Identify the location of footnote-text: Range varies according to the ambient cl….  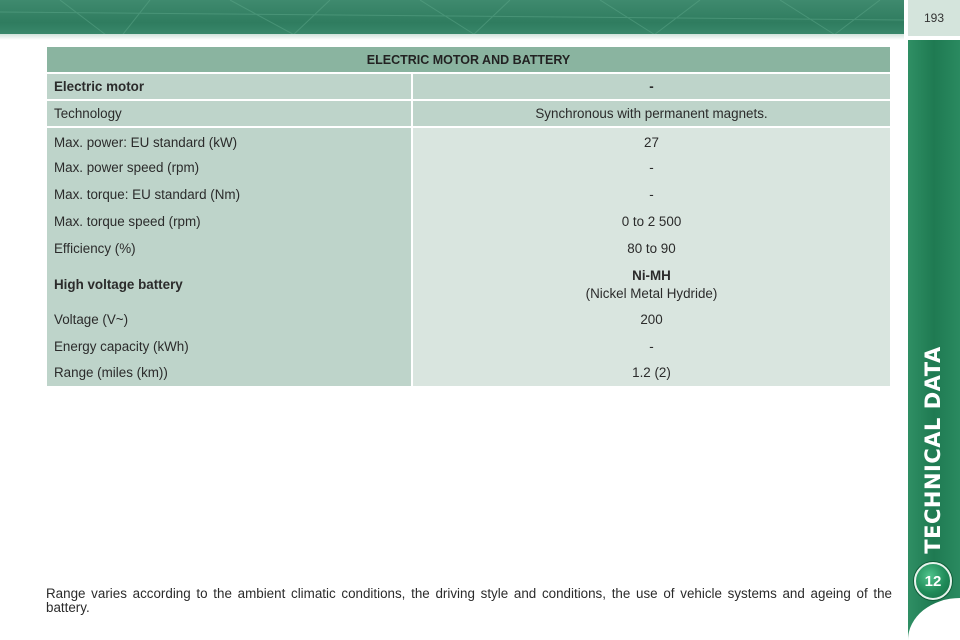
(469, 600).